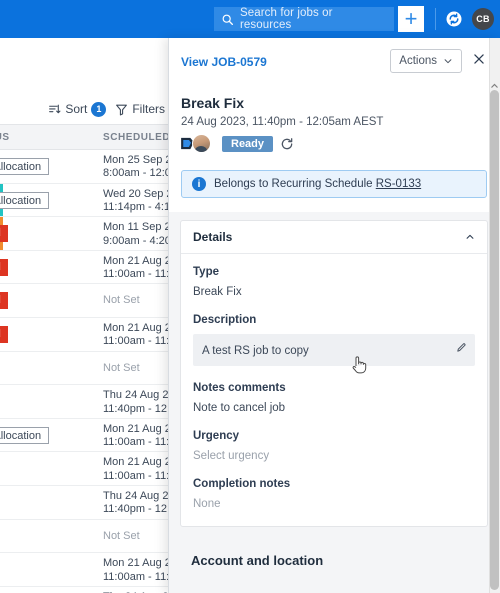 The image size is (500, 593). I want to click on view-job-link: View JOB-0579, so click(224, 62).